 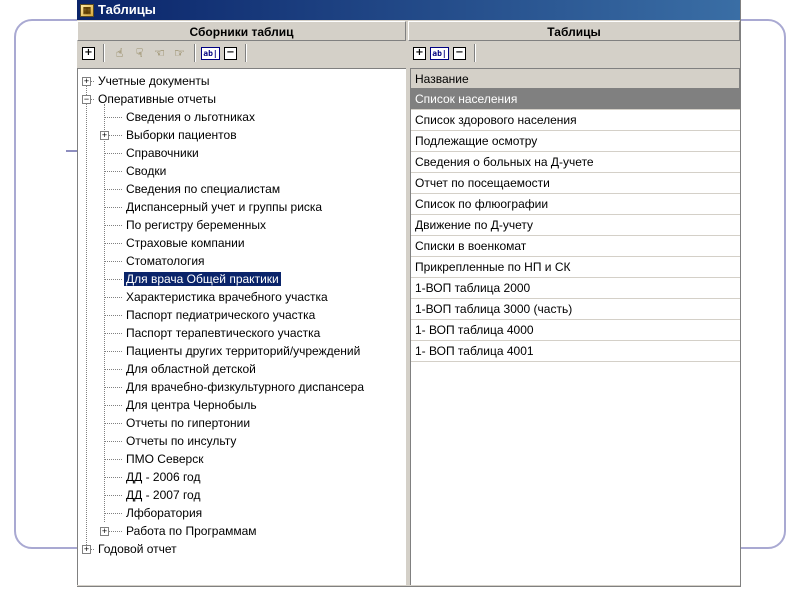 I want to click on tree-item: Оперативные отчеты, so click(x=157, y=99).